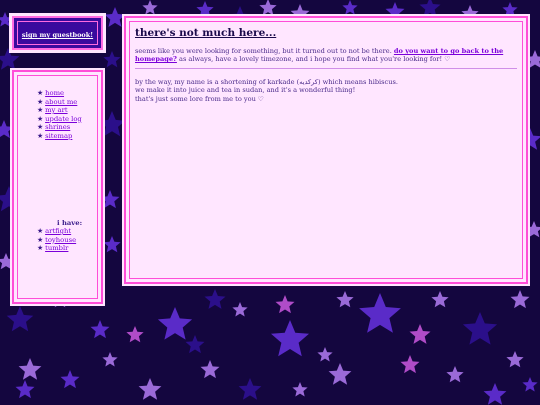 The image size is (540, 405). I want to click on nav-item-sitemap: ★ sitemap, so click(59, 136).